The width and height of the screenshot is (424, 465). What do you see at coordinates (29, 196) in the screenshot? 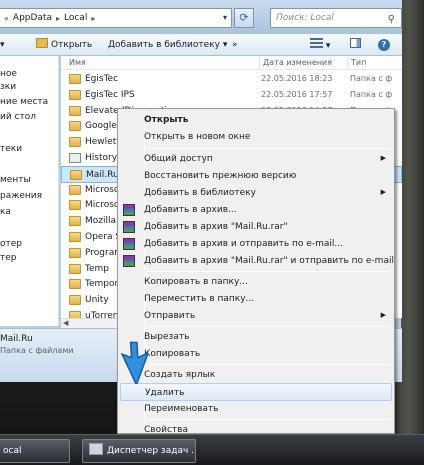
I see `nav-item: ражения` at bounding box center [29, 196].